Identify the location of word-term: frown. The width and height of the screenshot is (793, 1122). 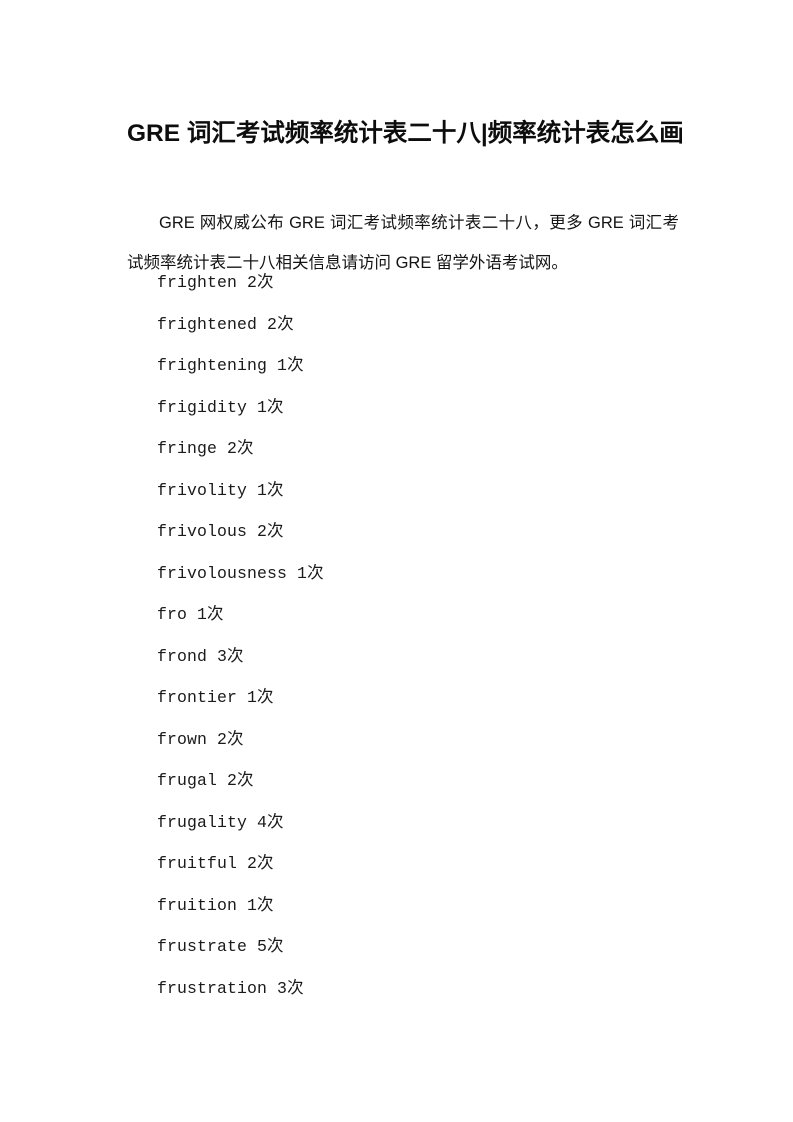
(182, 739).